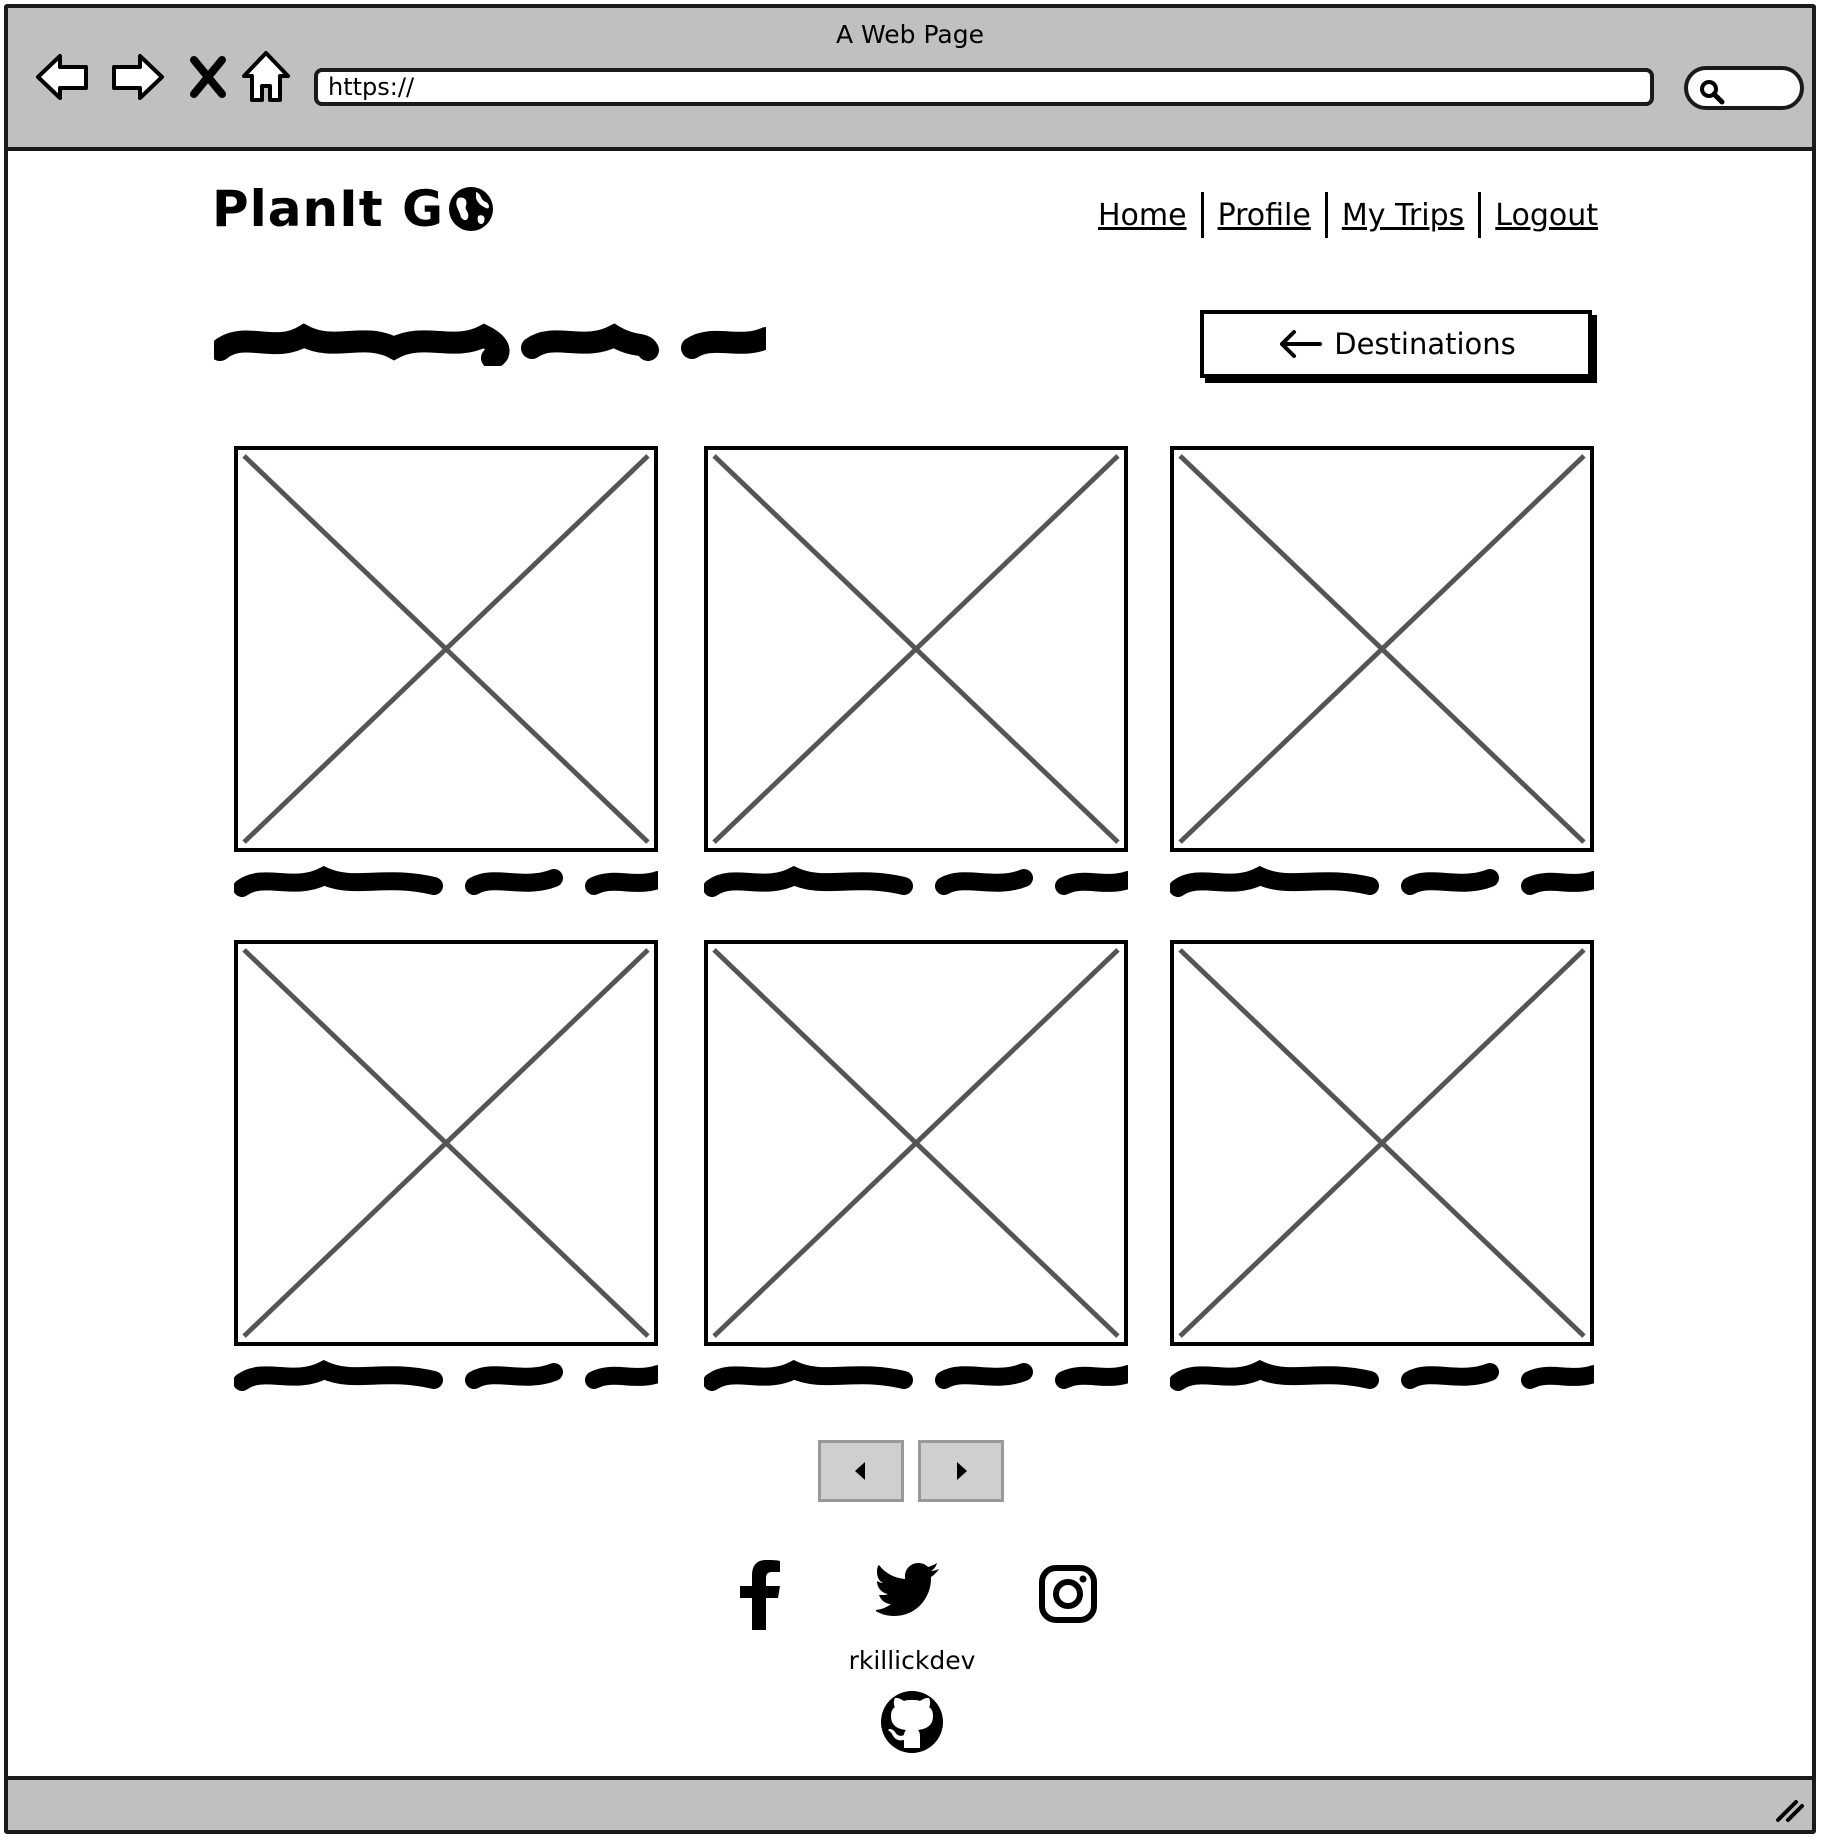 This screenshot has height=1840, width=1824. Describe the element at coordinates (910, 1803) in the screenshot. I see `status-bar` at that location.